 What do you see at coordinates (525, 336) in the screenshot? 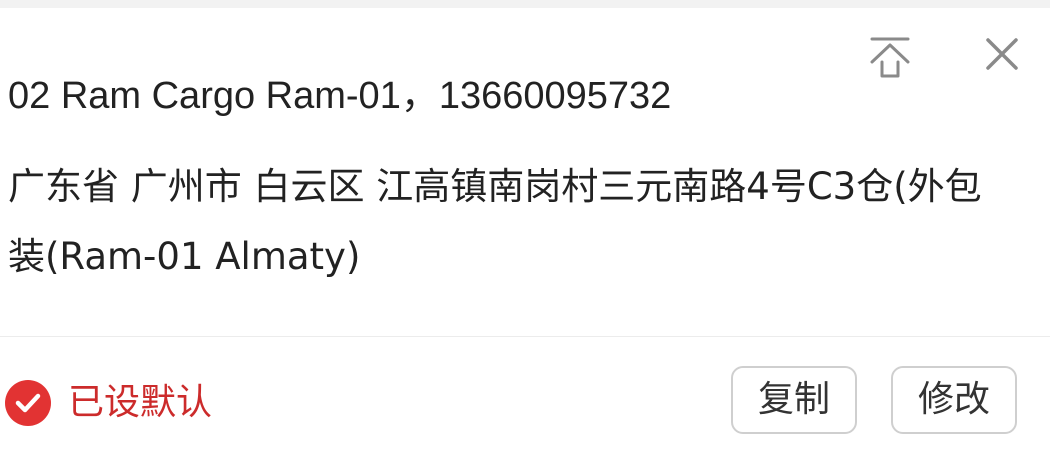
I see `divider` at bounding box center [525, 336].